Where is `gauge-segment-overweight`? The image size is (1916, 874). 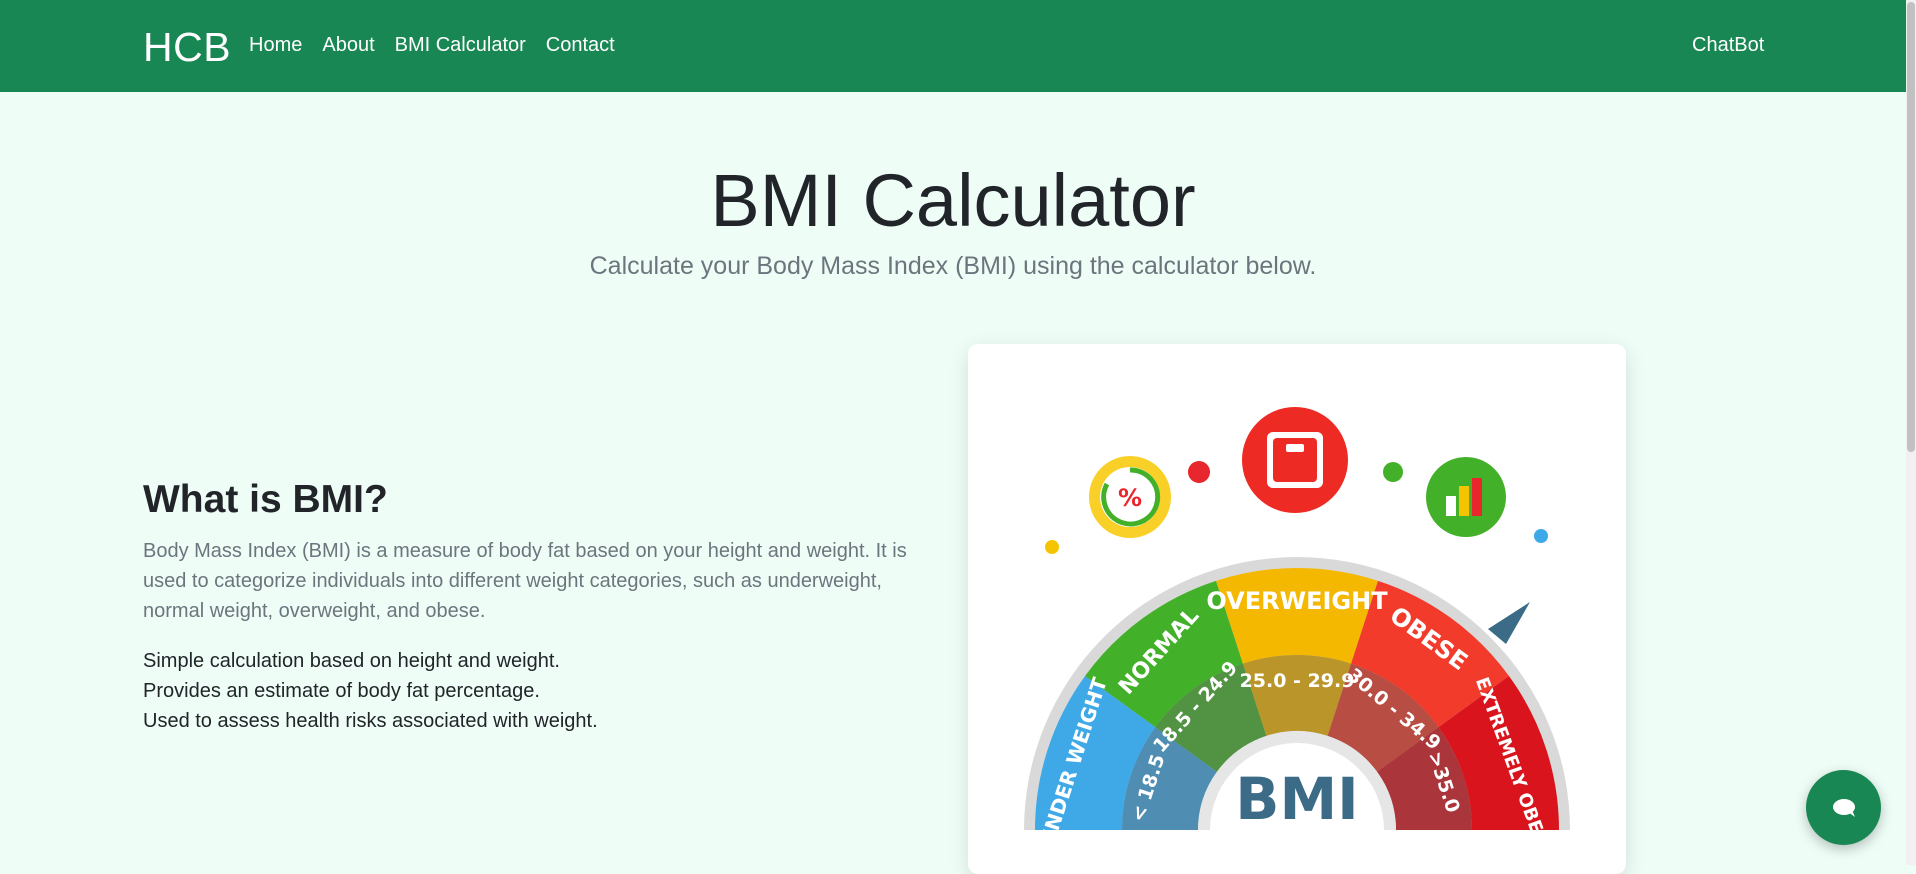 gauge-segment-overweight is located at coordinates (1297, 616).